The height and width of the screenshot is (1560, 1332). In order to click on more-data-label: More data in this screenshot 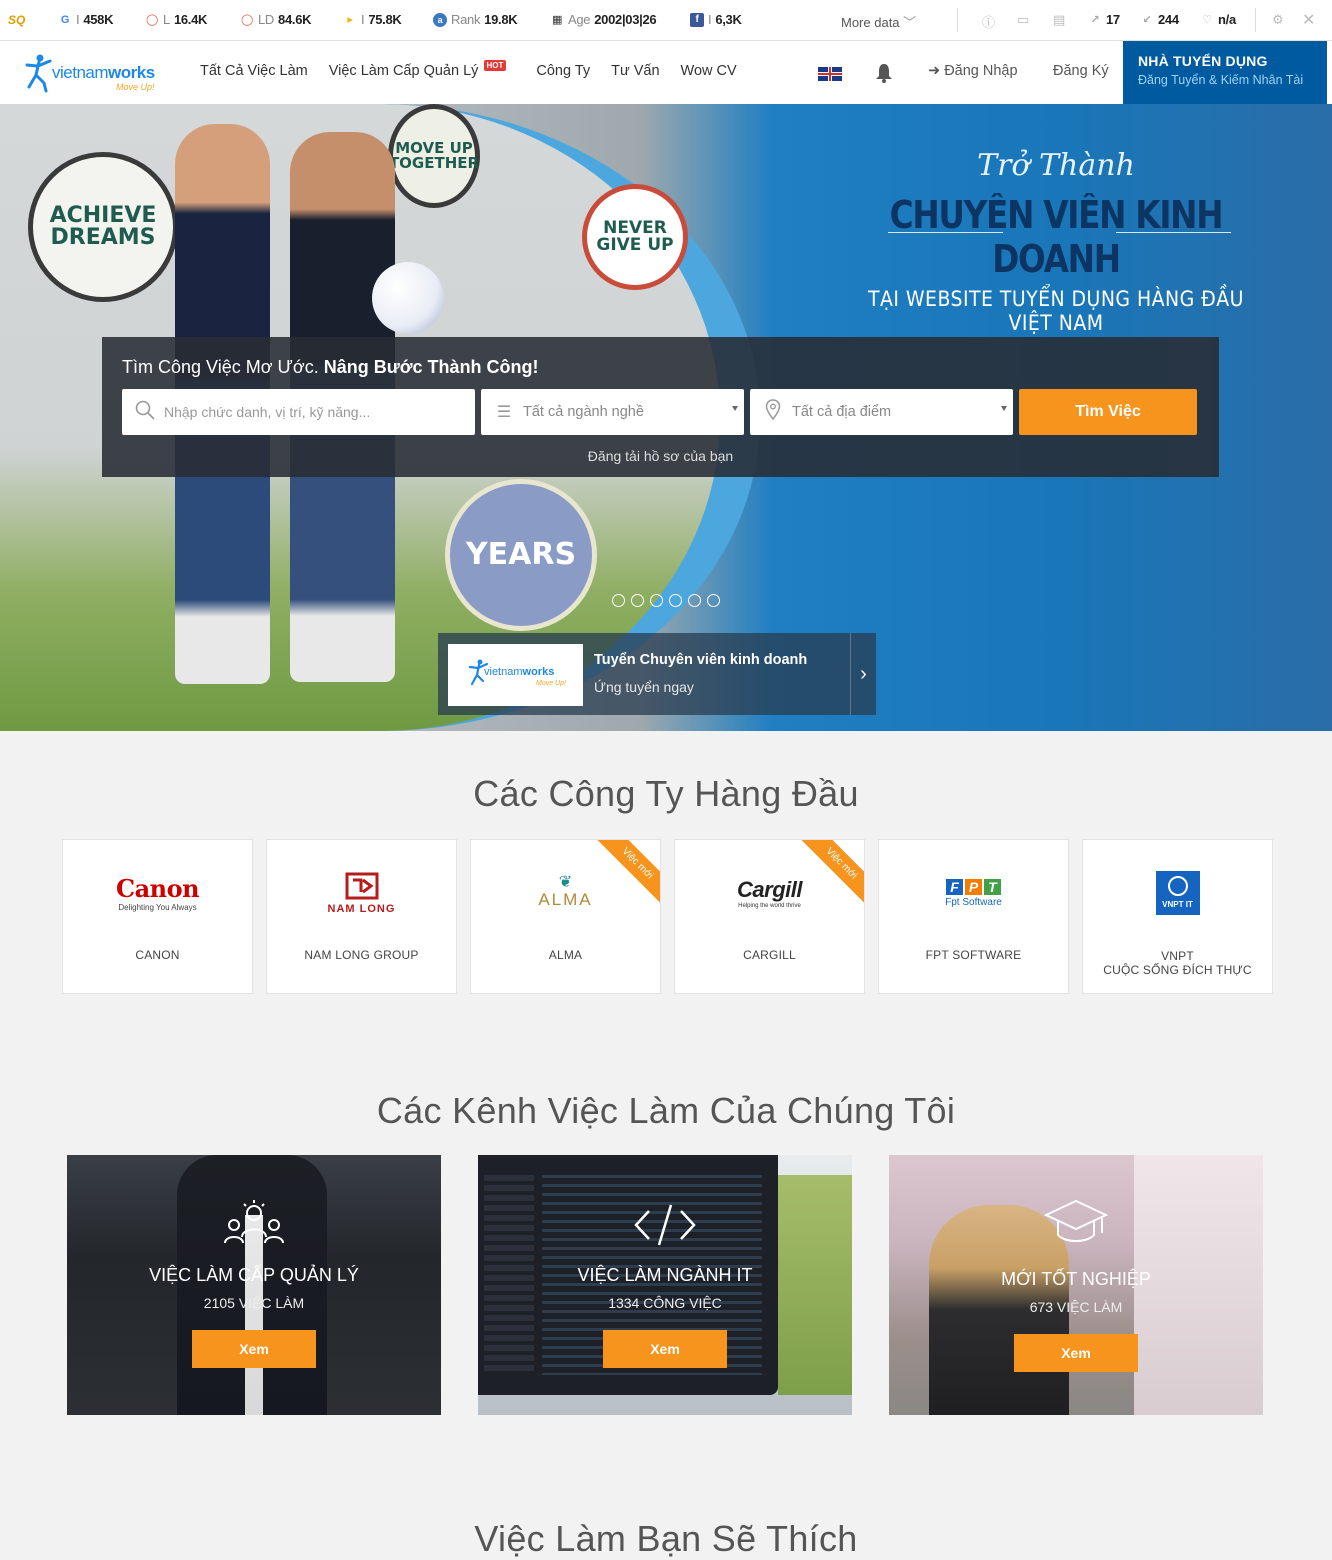, I will do `click(870, 22)`.